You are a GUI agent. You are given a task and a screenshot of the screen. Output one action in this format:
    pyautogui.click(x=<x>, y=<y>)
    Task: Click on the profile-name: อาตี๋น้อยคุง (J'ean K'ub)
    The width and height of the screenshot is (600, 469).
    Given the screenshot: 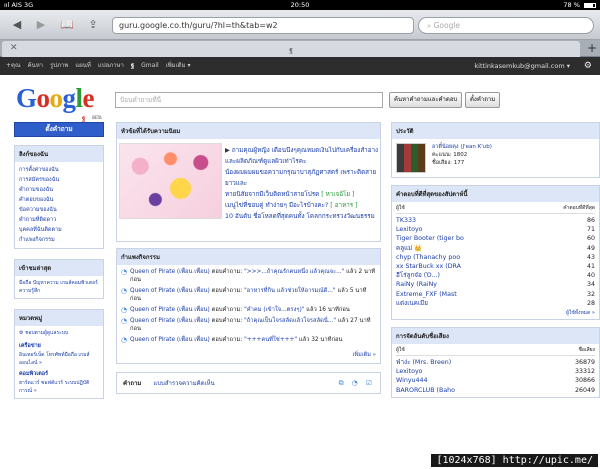 What is the action you would take?
    pyautogui.click(x=462, y=147)
    